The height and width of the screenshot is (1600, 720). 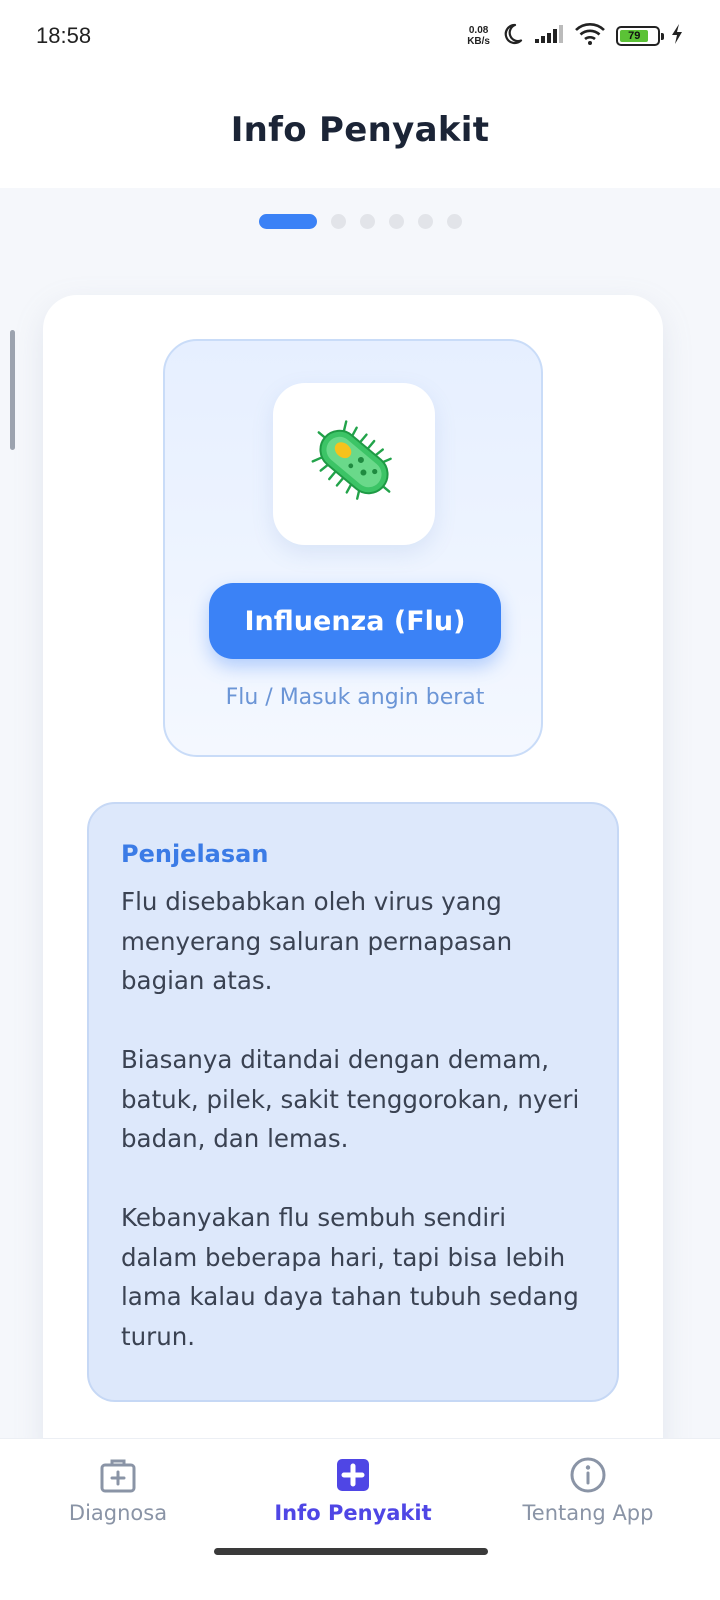 What do you see at coordinates (634, 36) in the screenshot?
I see `battery-level: 79` at bounding box center [634, 36].